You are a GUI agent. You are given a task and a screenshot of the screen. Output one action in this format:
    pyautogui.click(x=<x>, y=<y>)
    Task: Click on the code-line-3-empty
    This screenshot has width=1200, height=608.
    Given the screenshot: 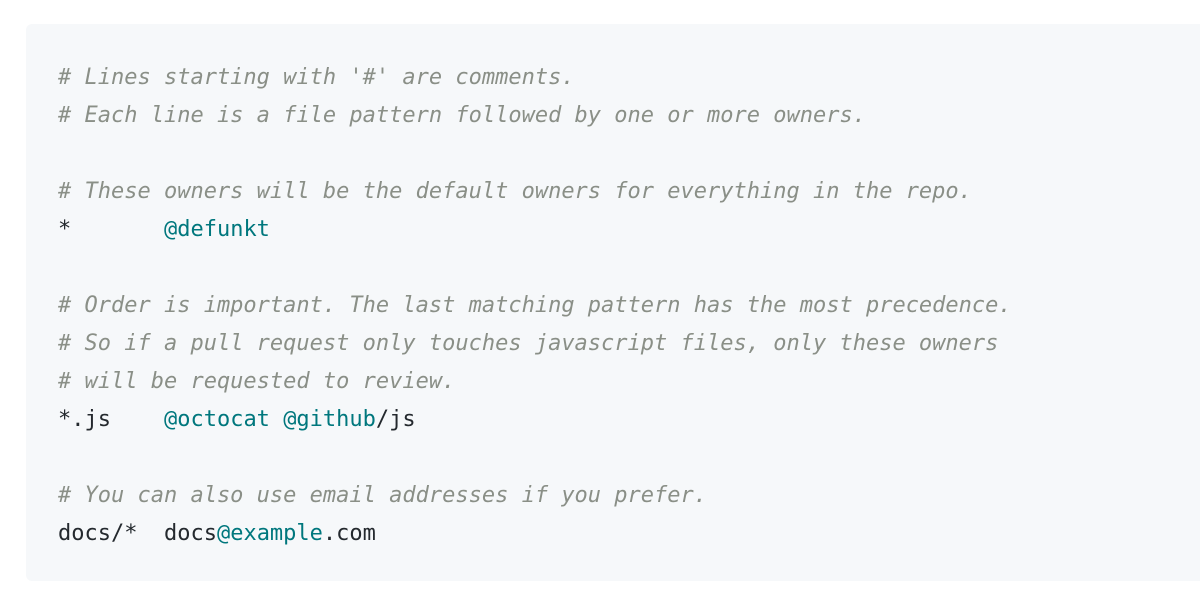 What is the action you would take?
    pyautogui.click(x=629, y=154)
    